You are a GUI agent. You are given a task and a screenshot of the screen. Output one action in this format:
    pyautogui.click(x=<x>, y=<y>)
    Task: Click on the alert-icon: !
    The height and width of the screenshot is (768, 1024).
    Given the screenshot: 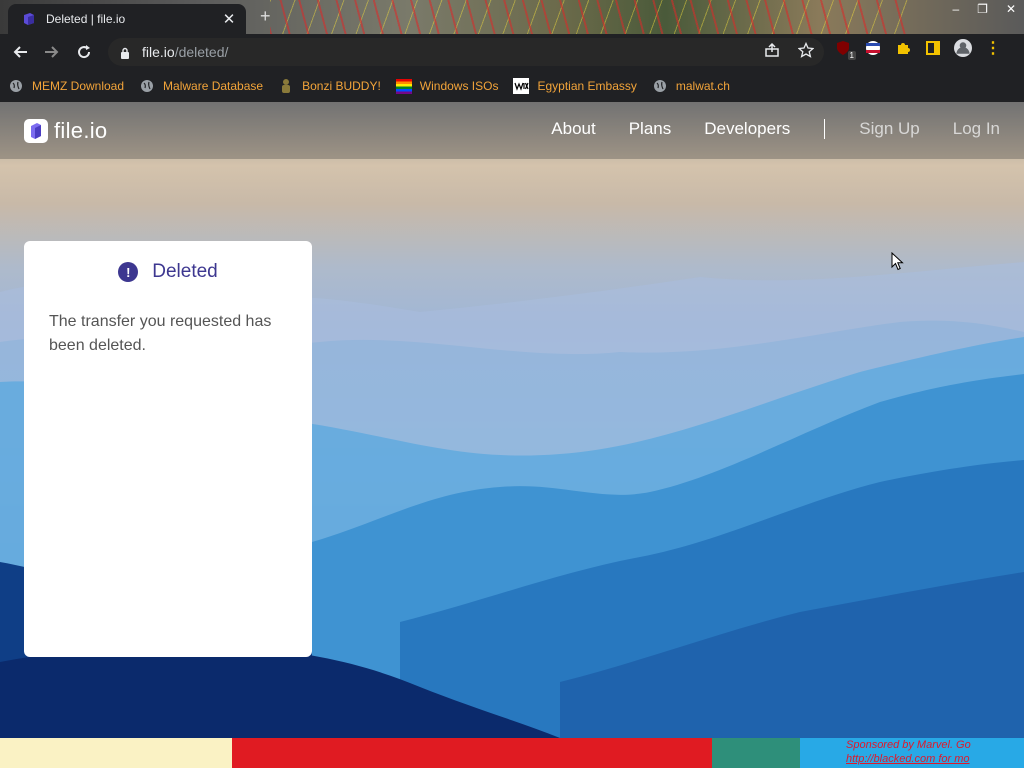 What is the action you would take?
    pyautogui.click(x=128, y=272)
    